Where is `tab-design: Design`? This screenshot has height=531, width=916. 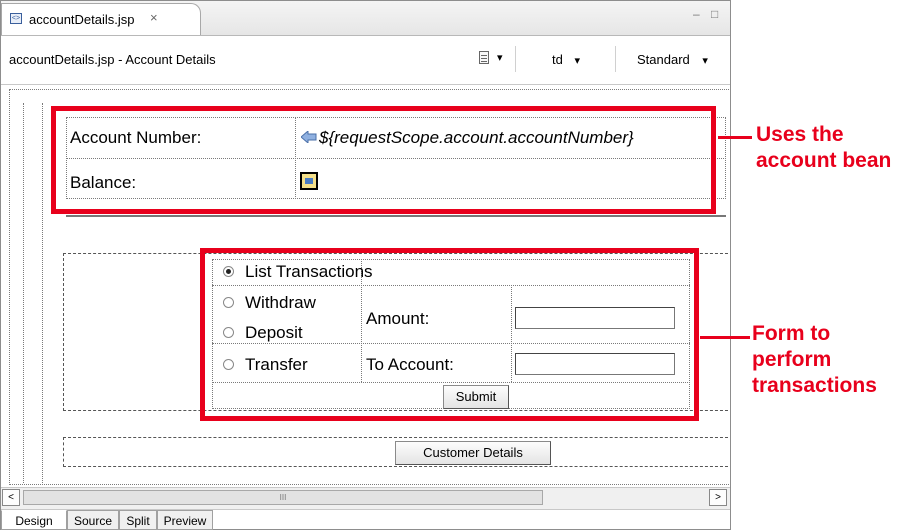
tab-design: Design is located at coordinates (34, 520).